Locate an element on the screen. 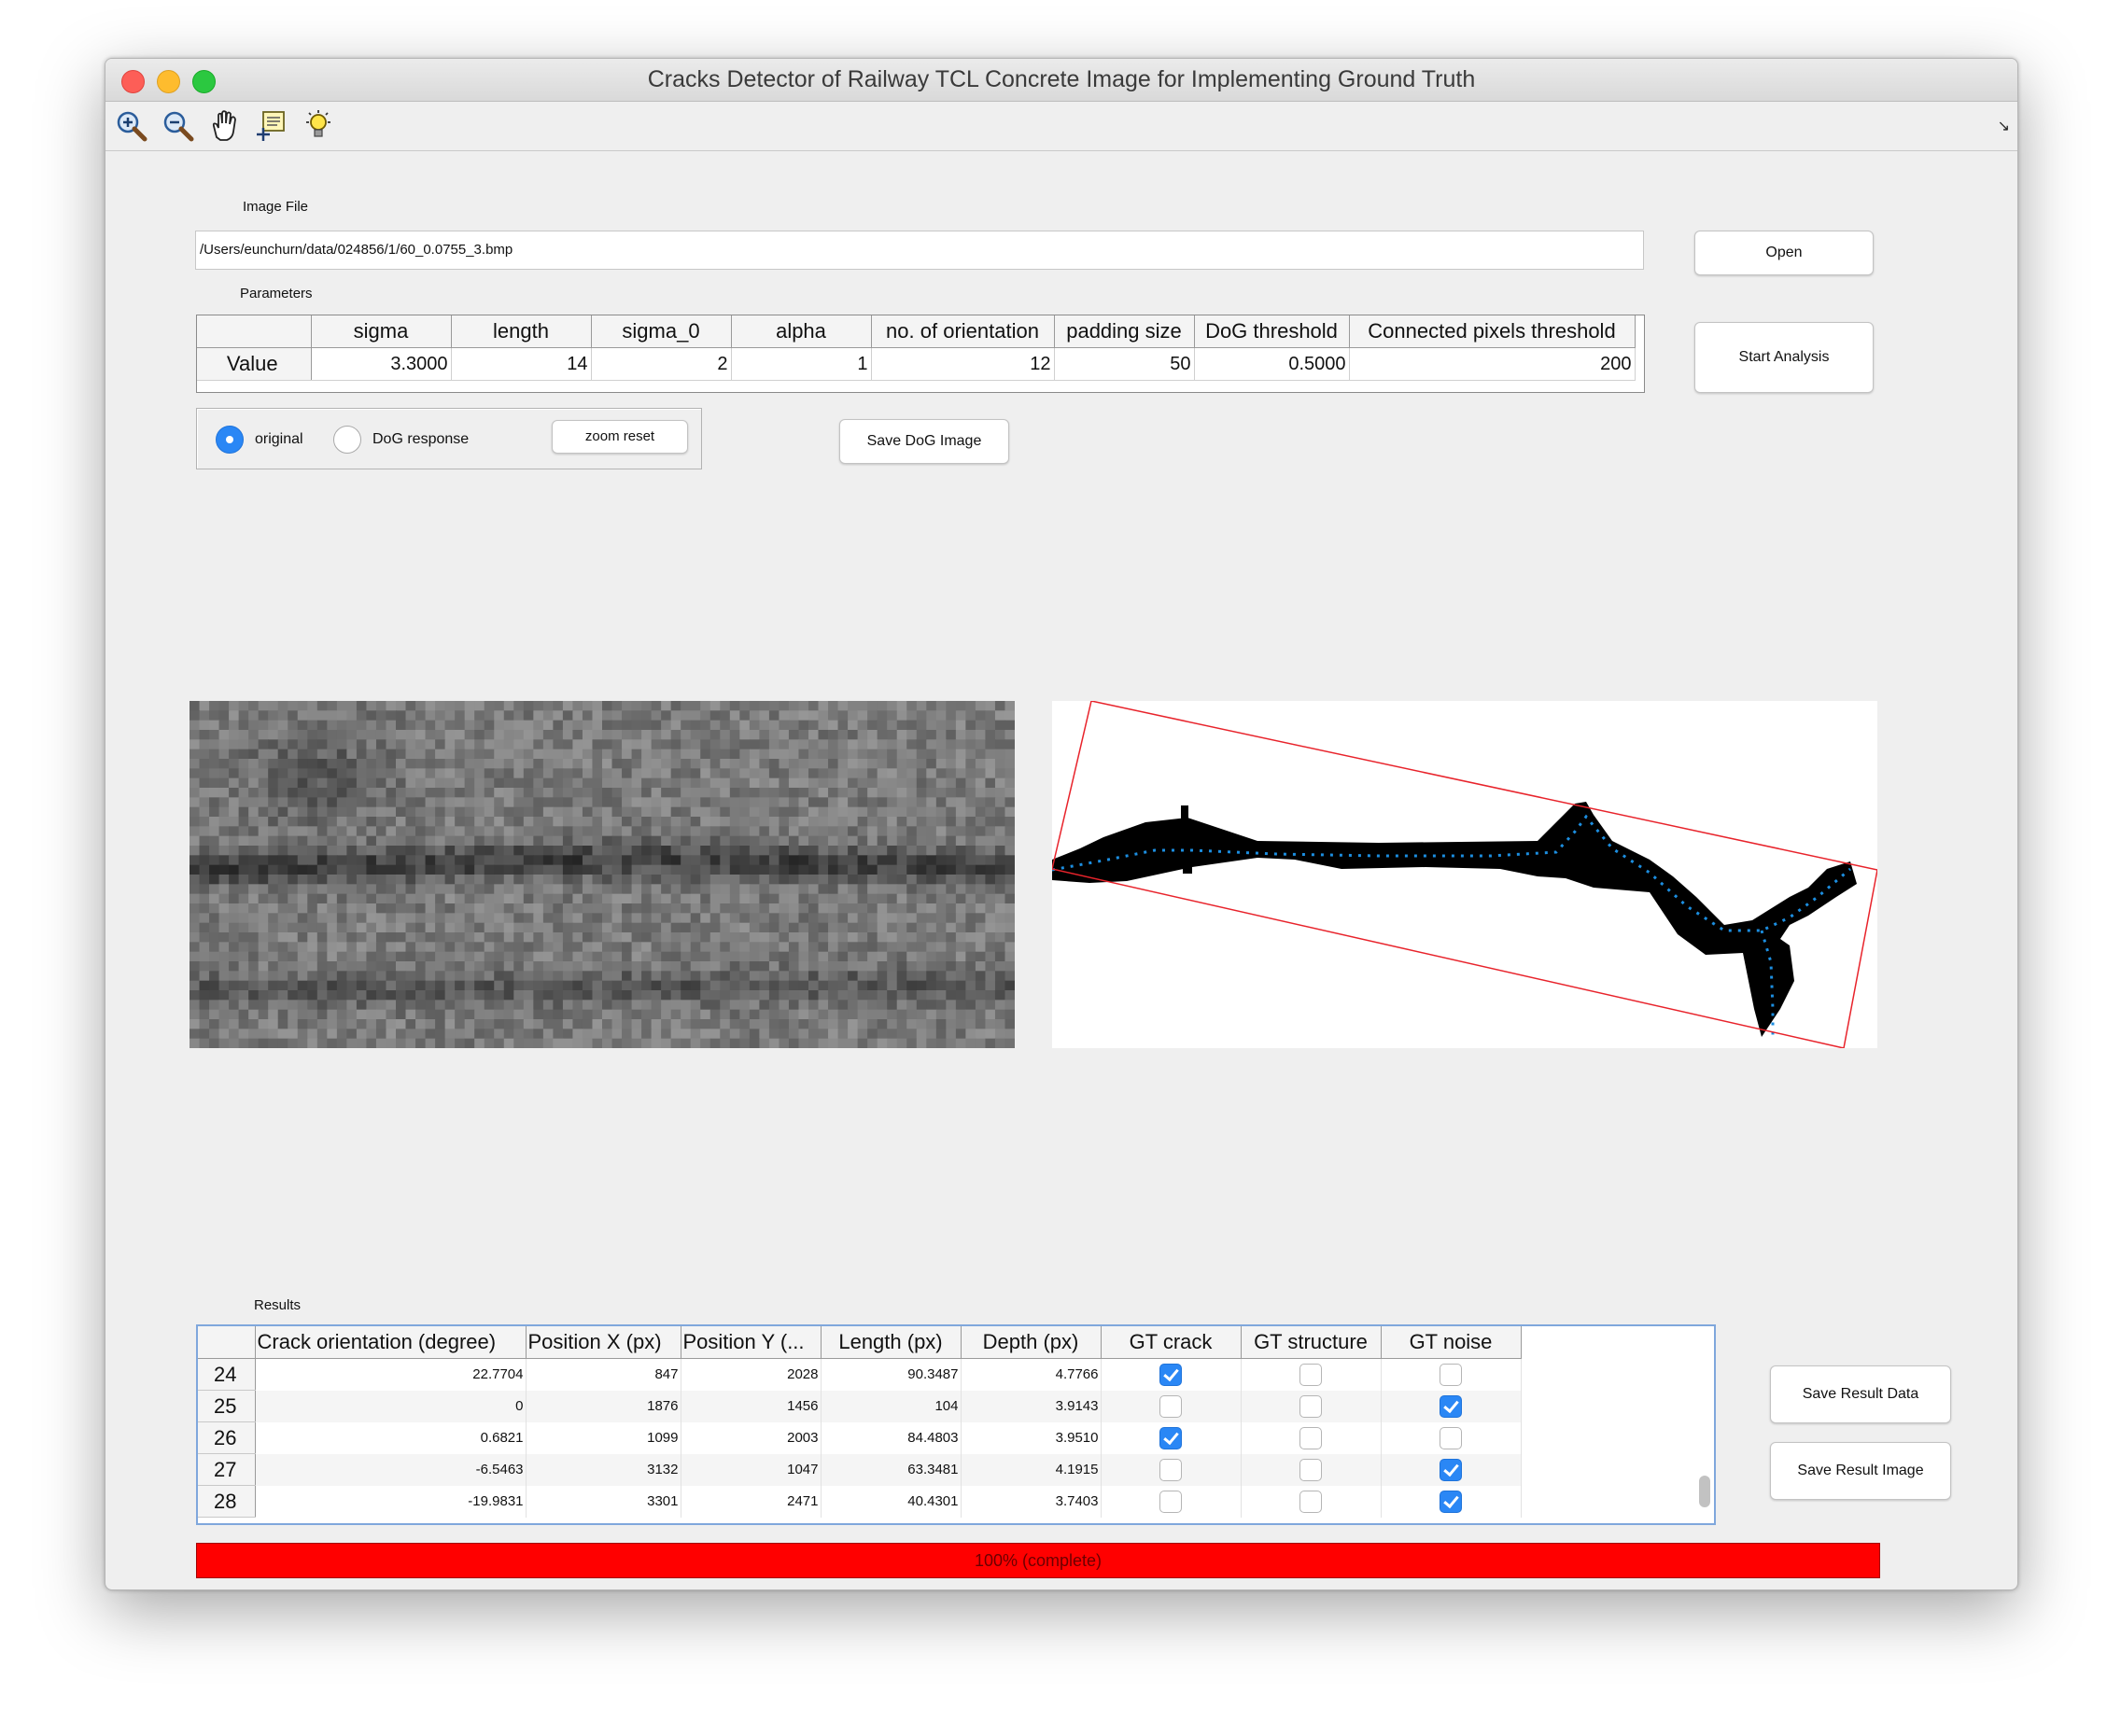  dog-response-label: DoG response is located at coordinates (421, 439).